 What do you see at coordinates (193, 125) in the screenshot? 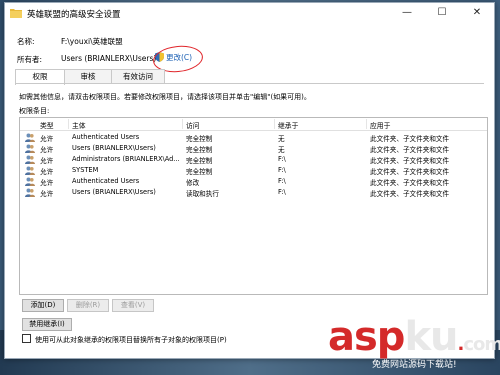
I see `column-header-access: 访问` at bounding box center [193, 125].